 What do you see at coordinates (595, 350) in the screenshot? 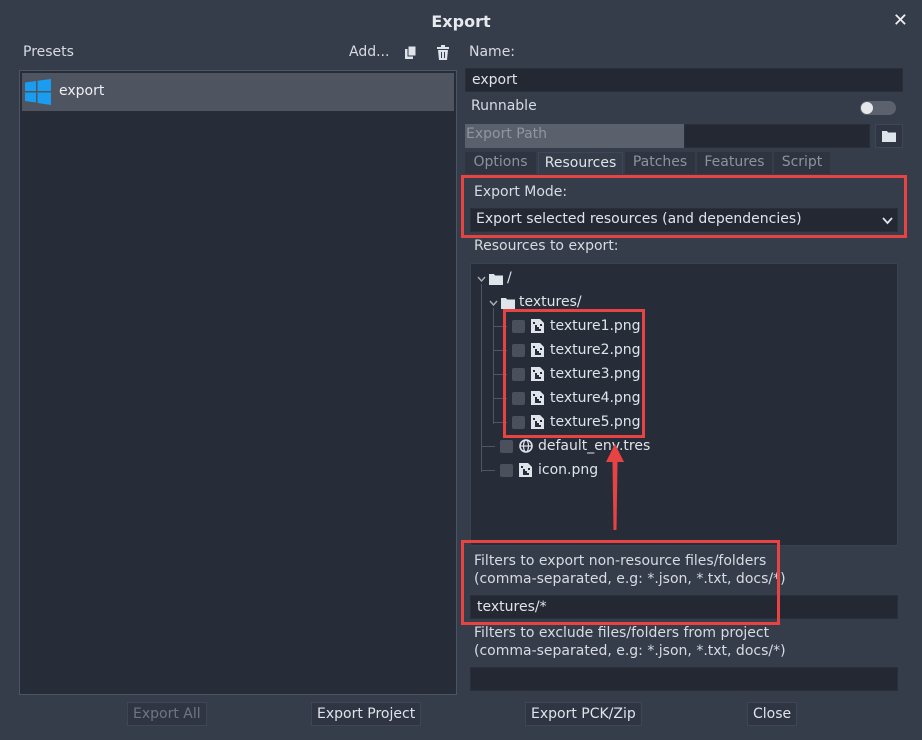
I see `texture2-label: texture2.png` at bounding box center [595, 350].